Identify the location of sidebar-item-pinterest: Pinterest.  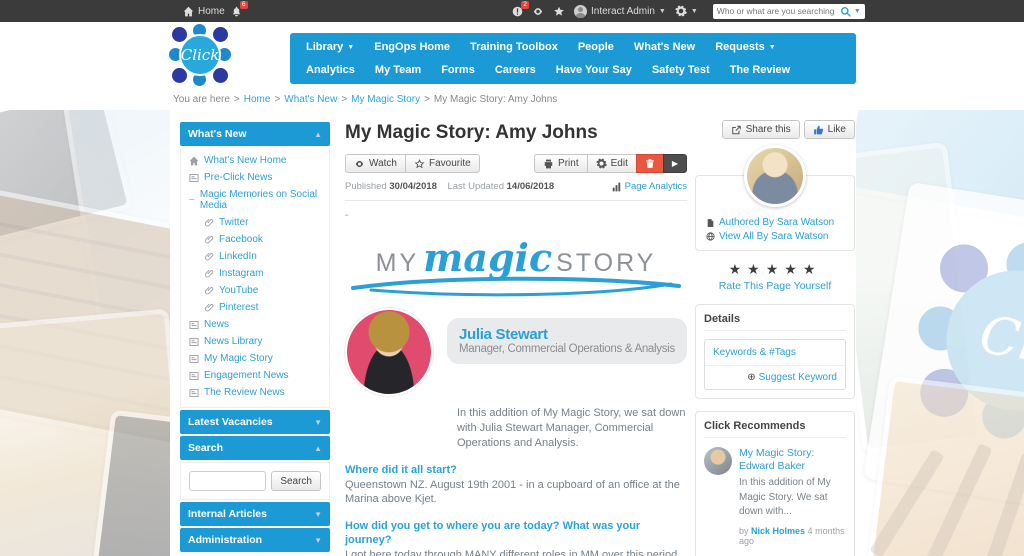
(255, 307).